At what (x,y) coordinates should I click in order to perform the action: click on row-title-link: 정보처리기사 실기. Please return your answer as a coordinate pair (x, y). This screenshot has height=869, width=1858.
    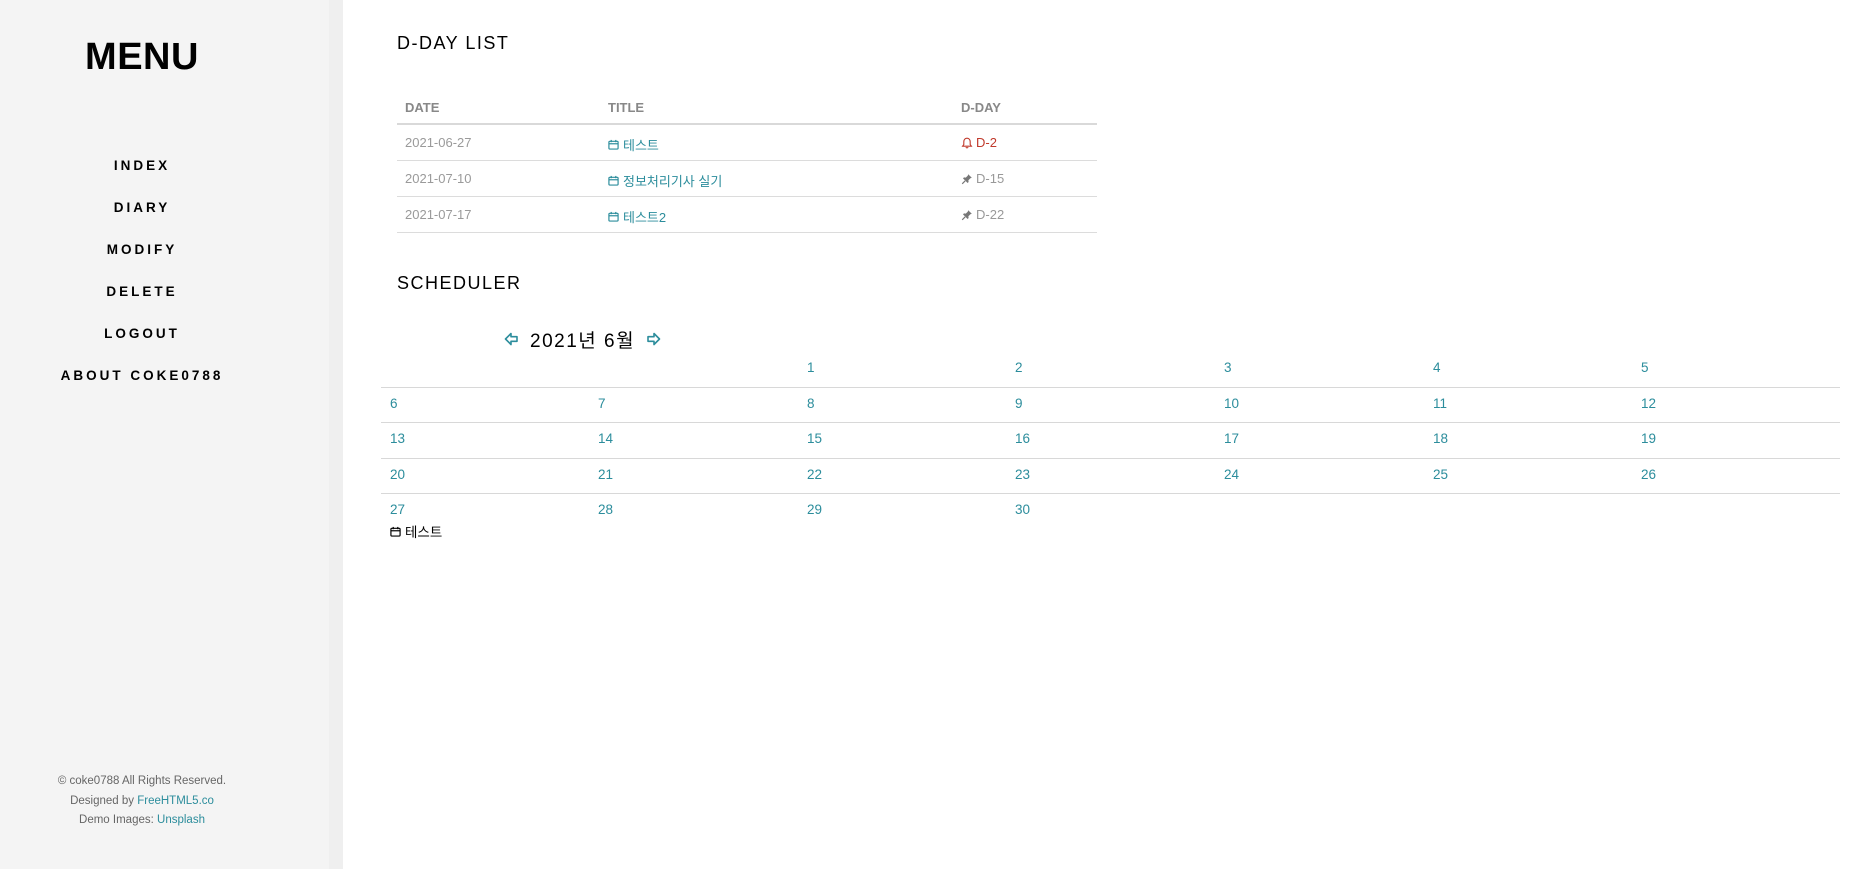
    Looking at the image, I should click on (665, 180).